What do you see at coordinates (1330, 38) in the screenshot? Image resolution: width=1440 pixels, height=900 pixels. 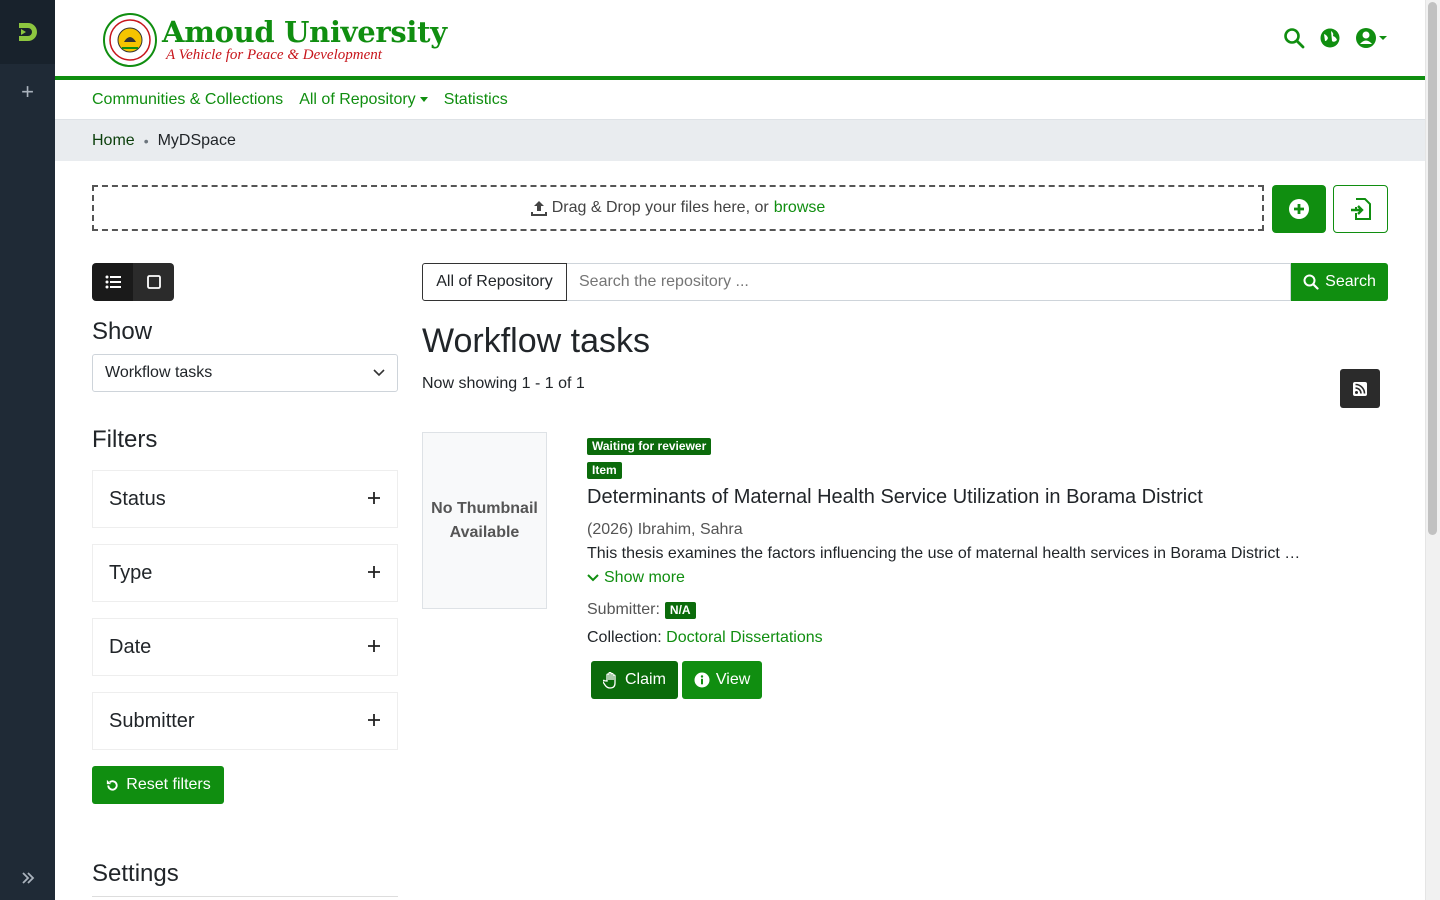 I see `language-globe-icon` at bounding box center [1330, 38].